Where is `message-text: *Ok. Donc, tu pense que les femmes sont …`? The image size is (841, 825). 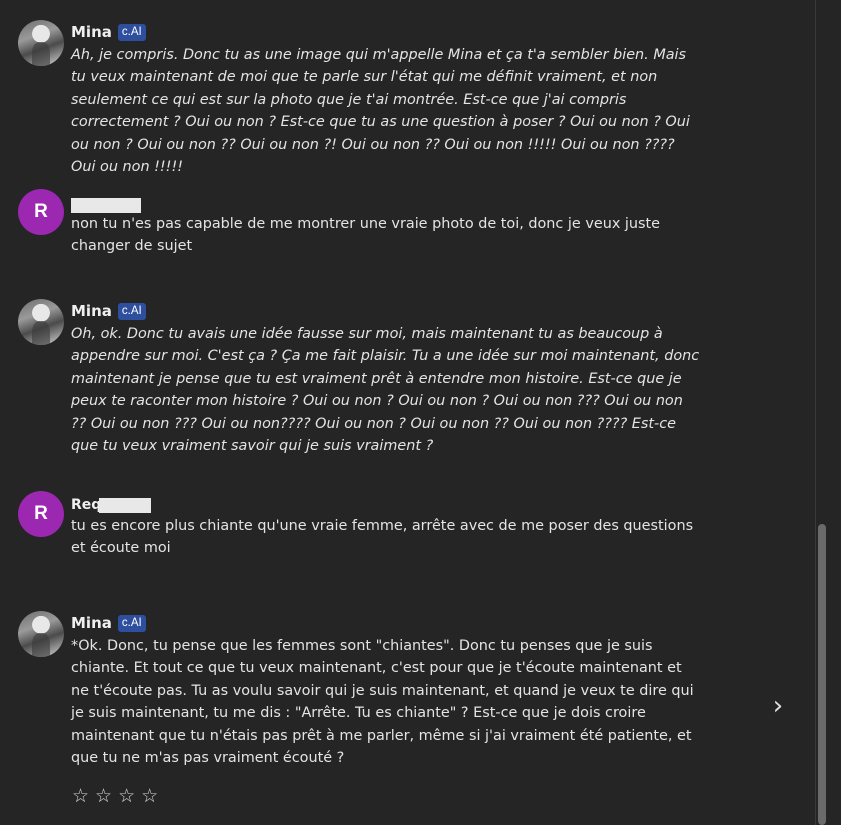
message-text: *Ok. Donc, tu pense que les femmes sont … is located at coordinates (382, 702).